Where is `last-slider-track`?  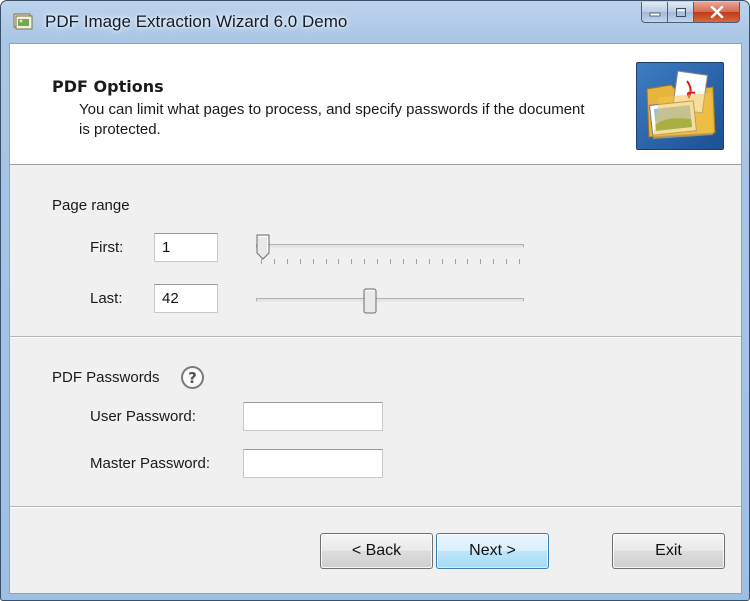
last-slider-track is located at coordinates (390, 300).